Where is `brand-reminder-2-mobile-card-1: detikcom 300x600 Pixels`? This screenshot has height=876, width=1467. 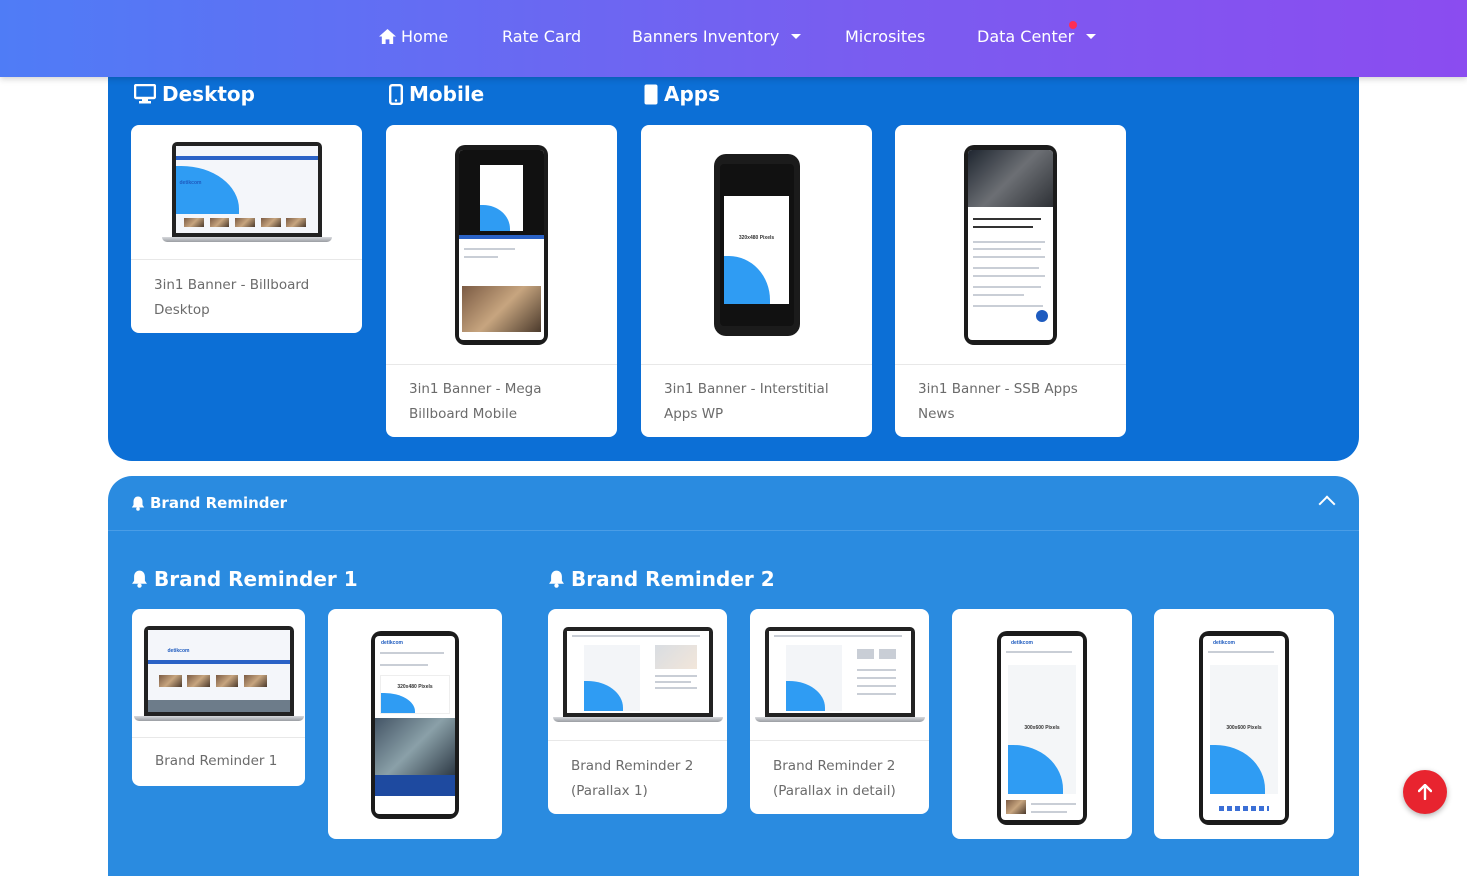 brand-reminder-2-mobile-card-1: detikcom 300x600 Pixels is located at coordinates (1042, 724).